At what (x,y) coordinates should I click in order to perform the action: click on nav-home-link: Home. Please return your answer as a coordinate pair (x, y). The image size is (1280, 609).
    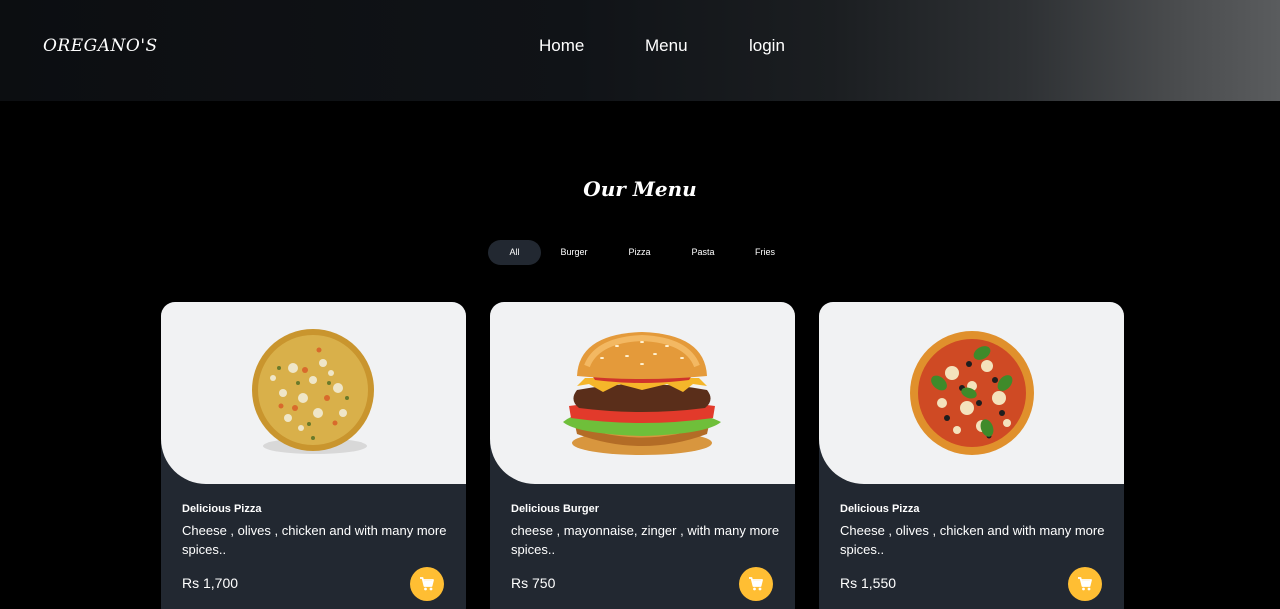
    Looking at the image, I should click on (561, 46).